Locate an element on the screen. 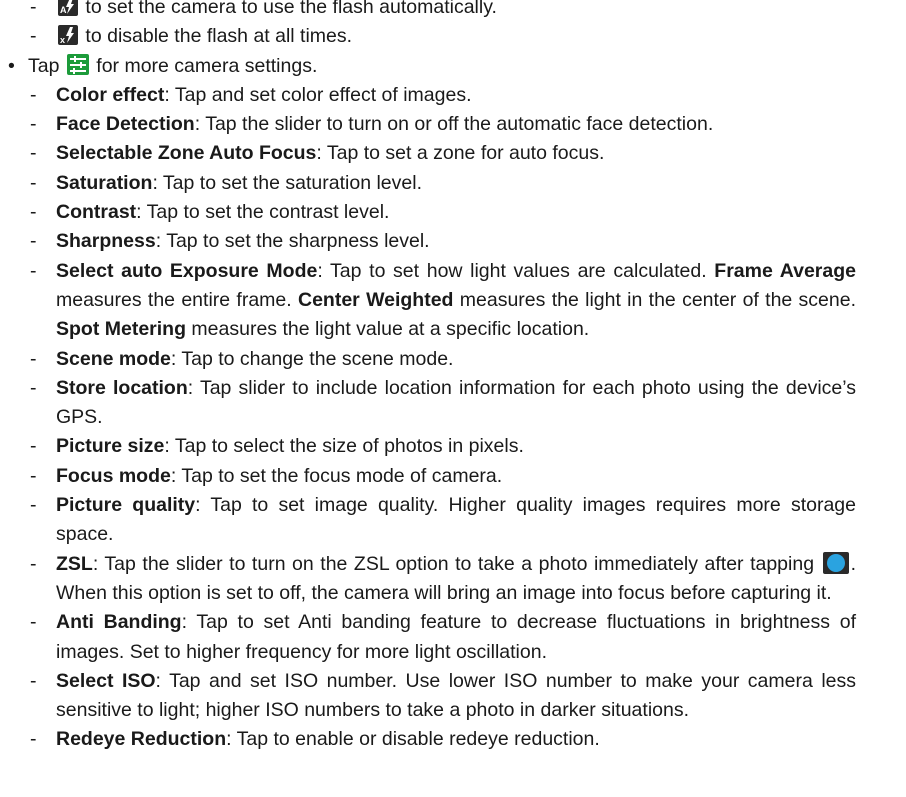 This screenshot has height=797, width=906. item-text: : Tap to set the focus mode of camera. is located at coordinates (336, 475).